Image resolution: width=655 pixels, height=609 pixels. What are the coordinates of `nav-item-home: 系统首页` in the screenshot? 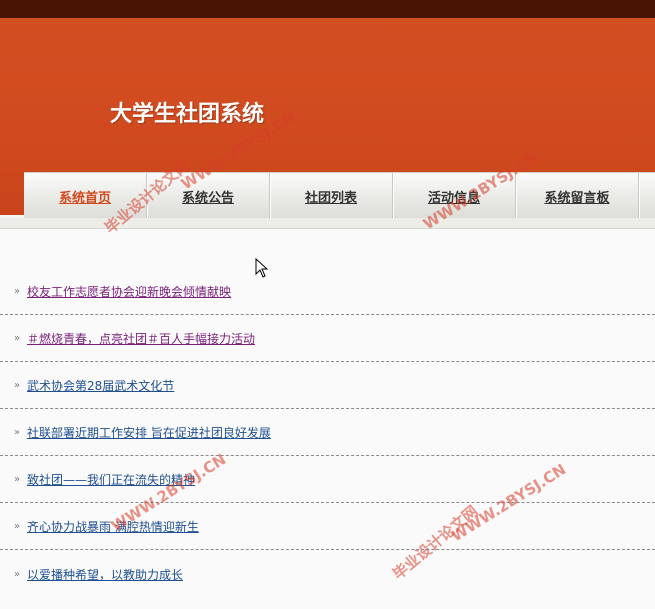 It's located at (85, 196).